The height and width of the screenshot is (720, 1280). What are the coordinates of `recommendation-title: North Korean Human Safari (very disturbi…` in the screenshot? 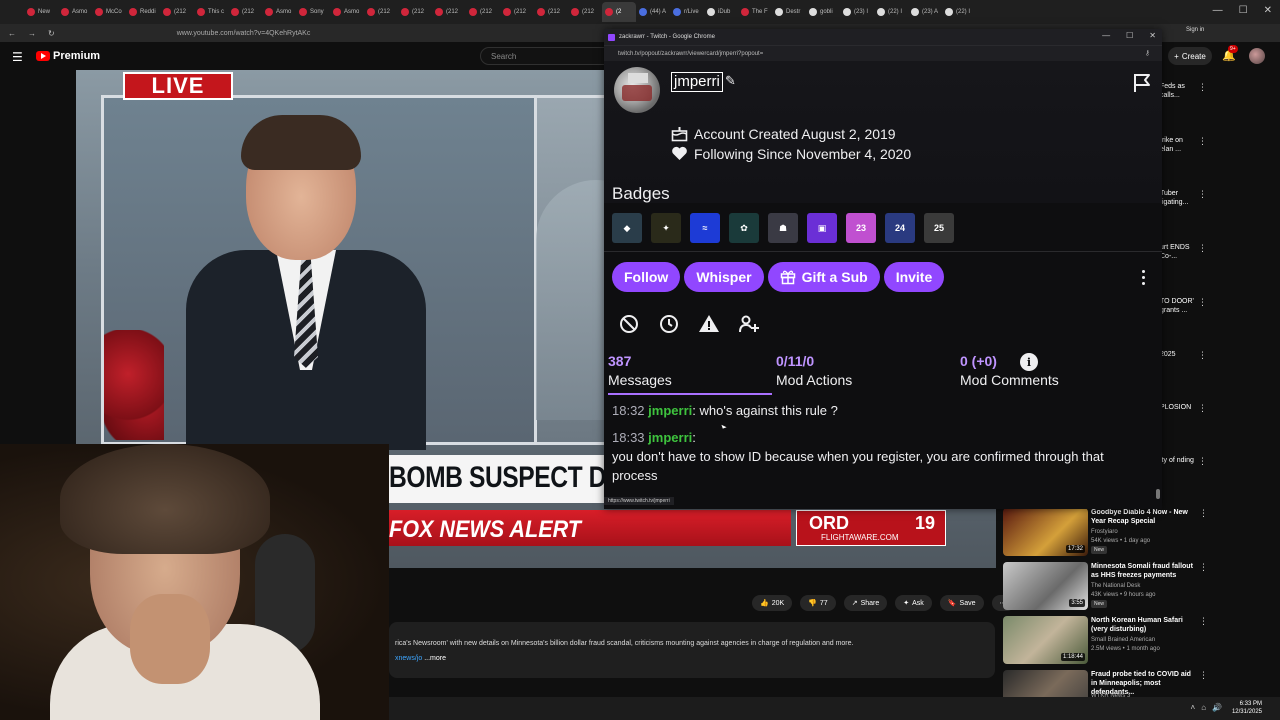 It's located at (1145, 625).